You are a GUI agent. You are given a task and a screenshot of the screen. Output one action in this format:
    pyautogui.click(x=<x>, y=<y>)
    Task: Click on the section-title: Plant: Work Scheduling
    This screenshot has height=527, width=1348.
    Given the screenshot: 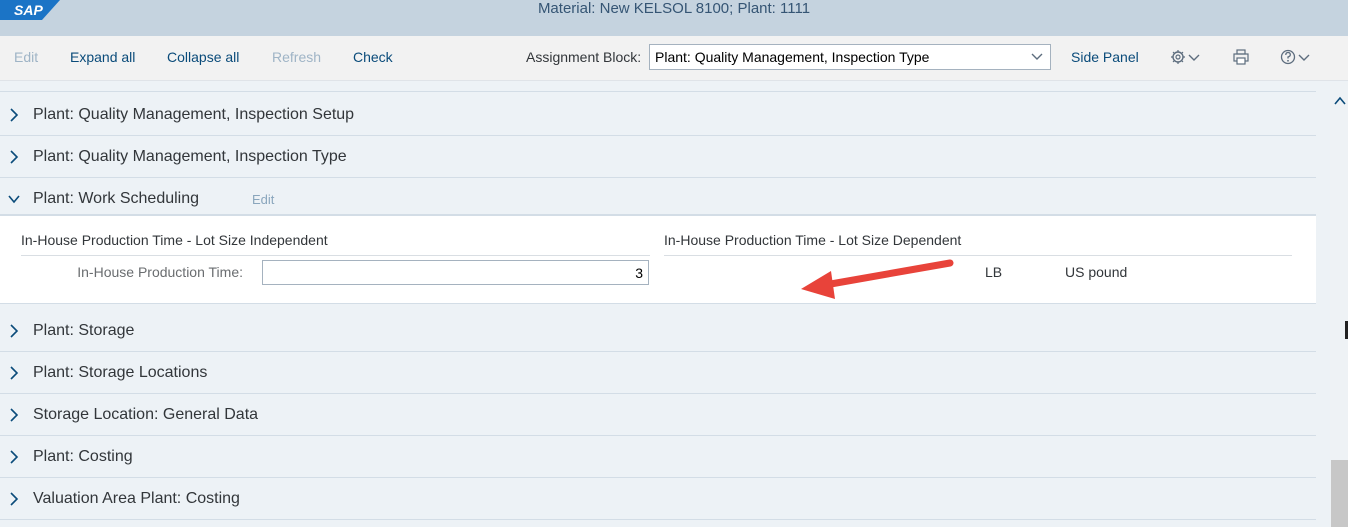 What is the action you would take?
    pyautogui.click(x=116, y=198)
    